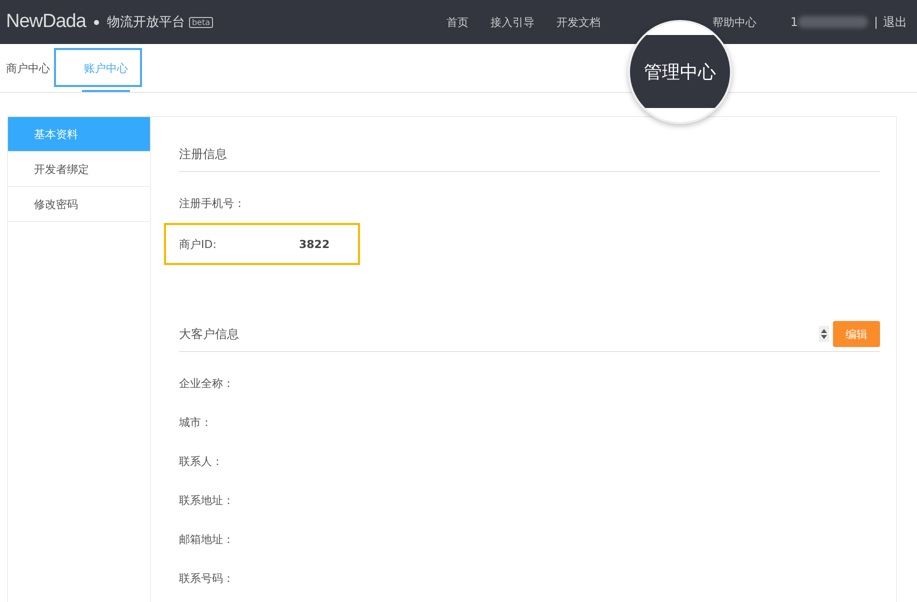 This screenshot has height=602, width=917. Describe the element at coordinates (46, 22) in the screenshot. I see `logo: NewDada` at that location.